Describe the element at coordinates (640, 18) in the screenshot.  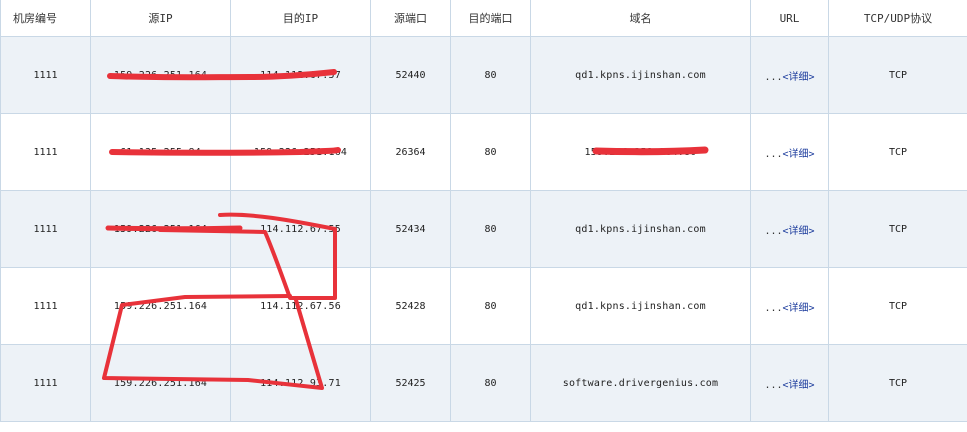
I see `column-header-domain: 域名` at that location.